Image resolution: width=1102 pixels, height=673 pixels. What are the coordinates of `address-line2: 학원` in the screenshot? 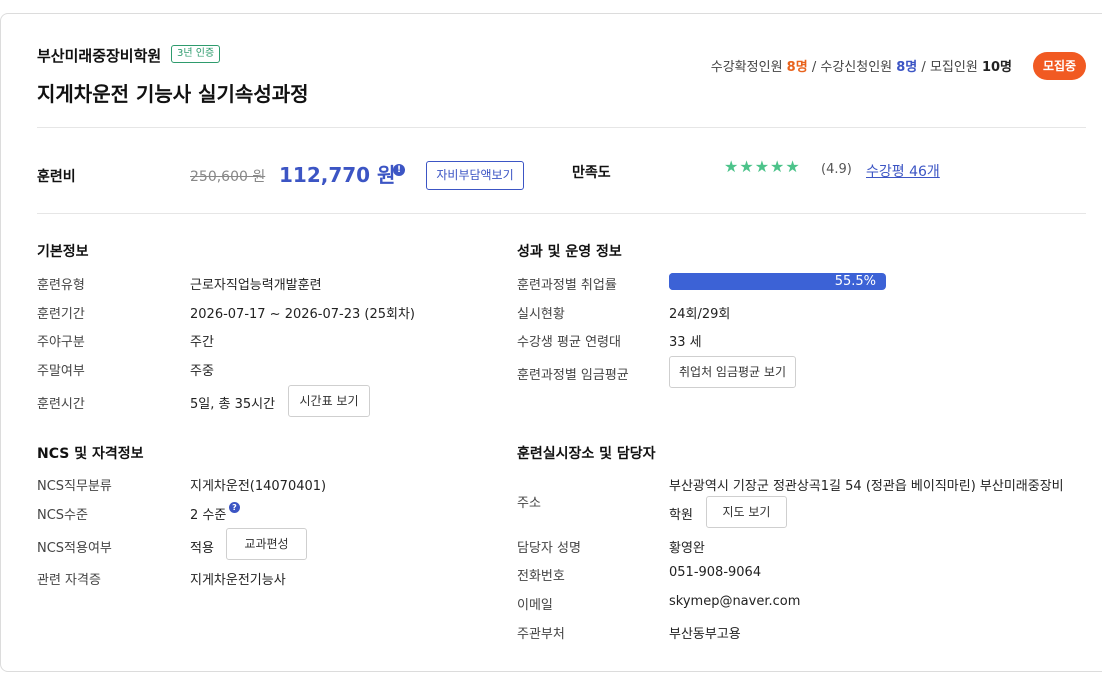 It's located at (681, 515).